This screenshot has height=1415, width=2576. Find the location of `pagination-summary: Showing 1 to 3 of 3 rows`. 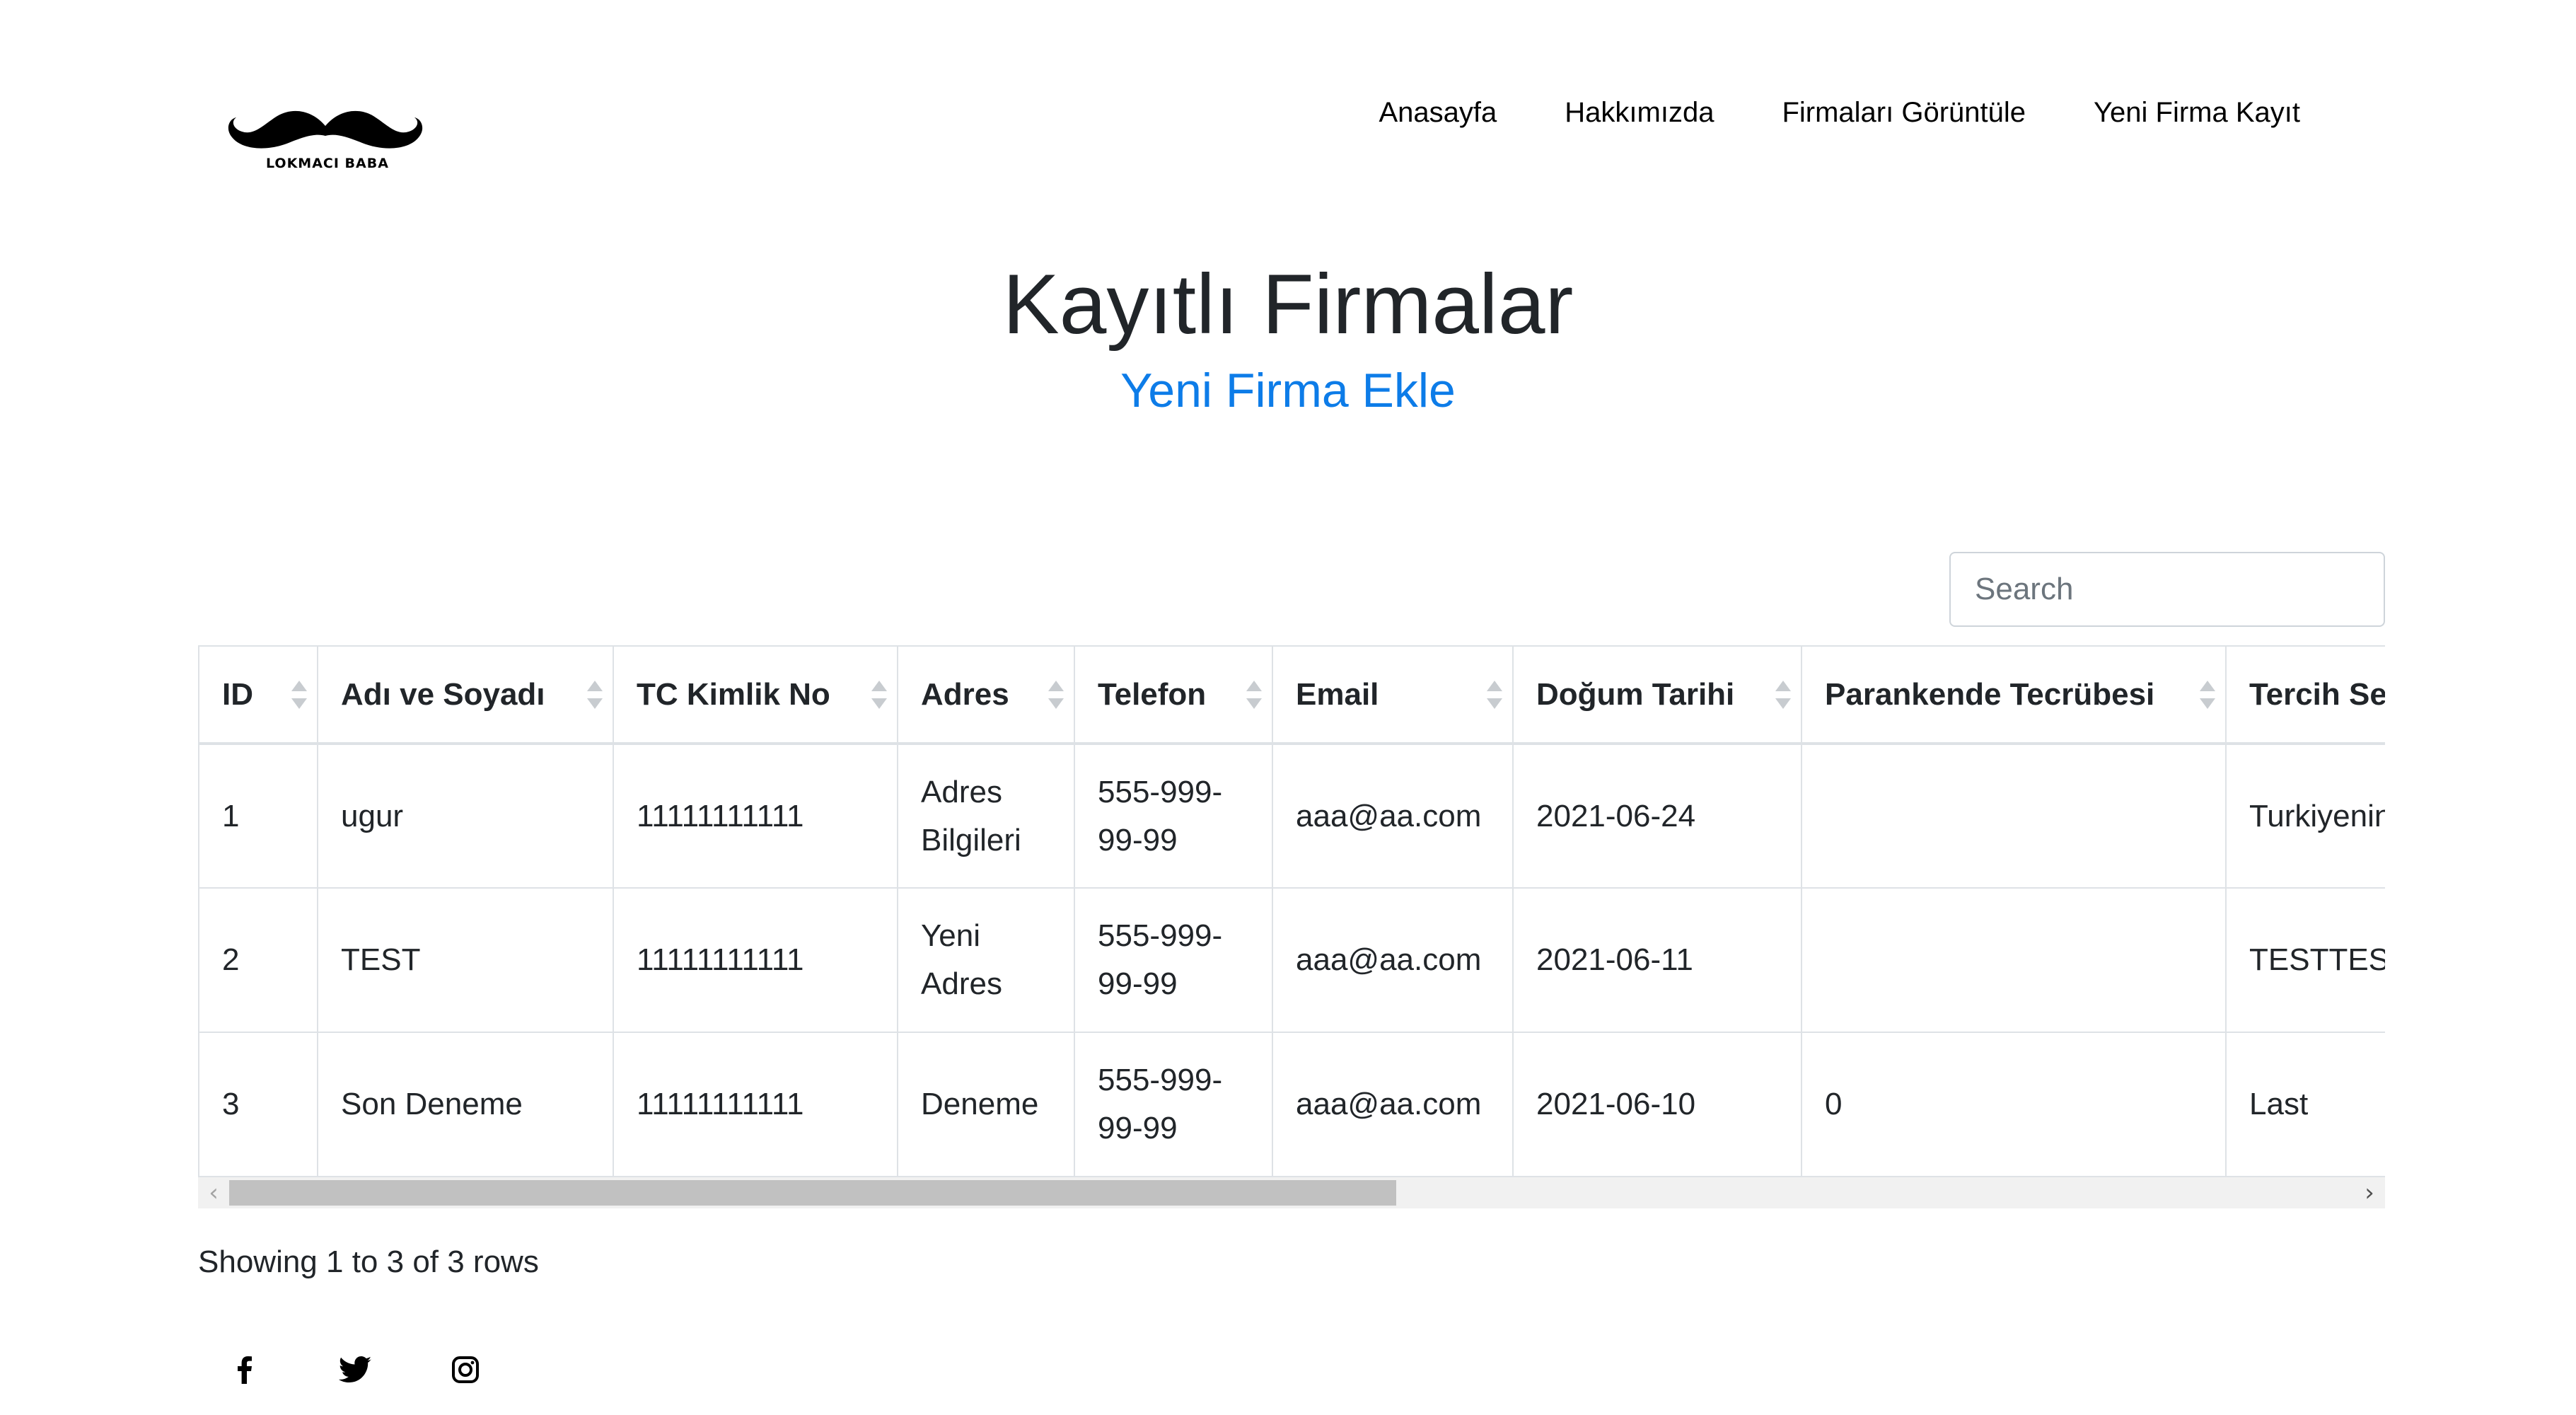

pagination-summary: Showing 1 to 3 of 3 rows is located at coordinates (369, 1261).